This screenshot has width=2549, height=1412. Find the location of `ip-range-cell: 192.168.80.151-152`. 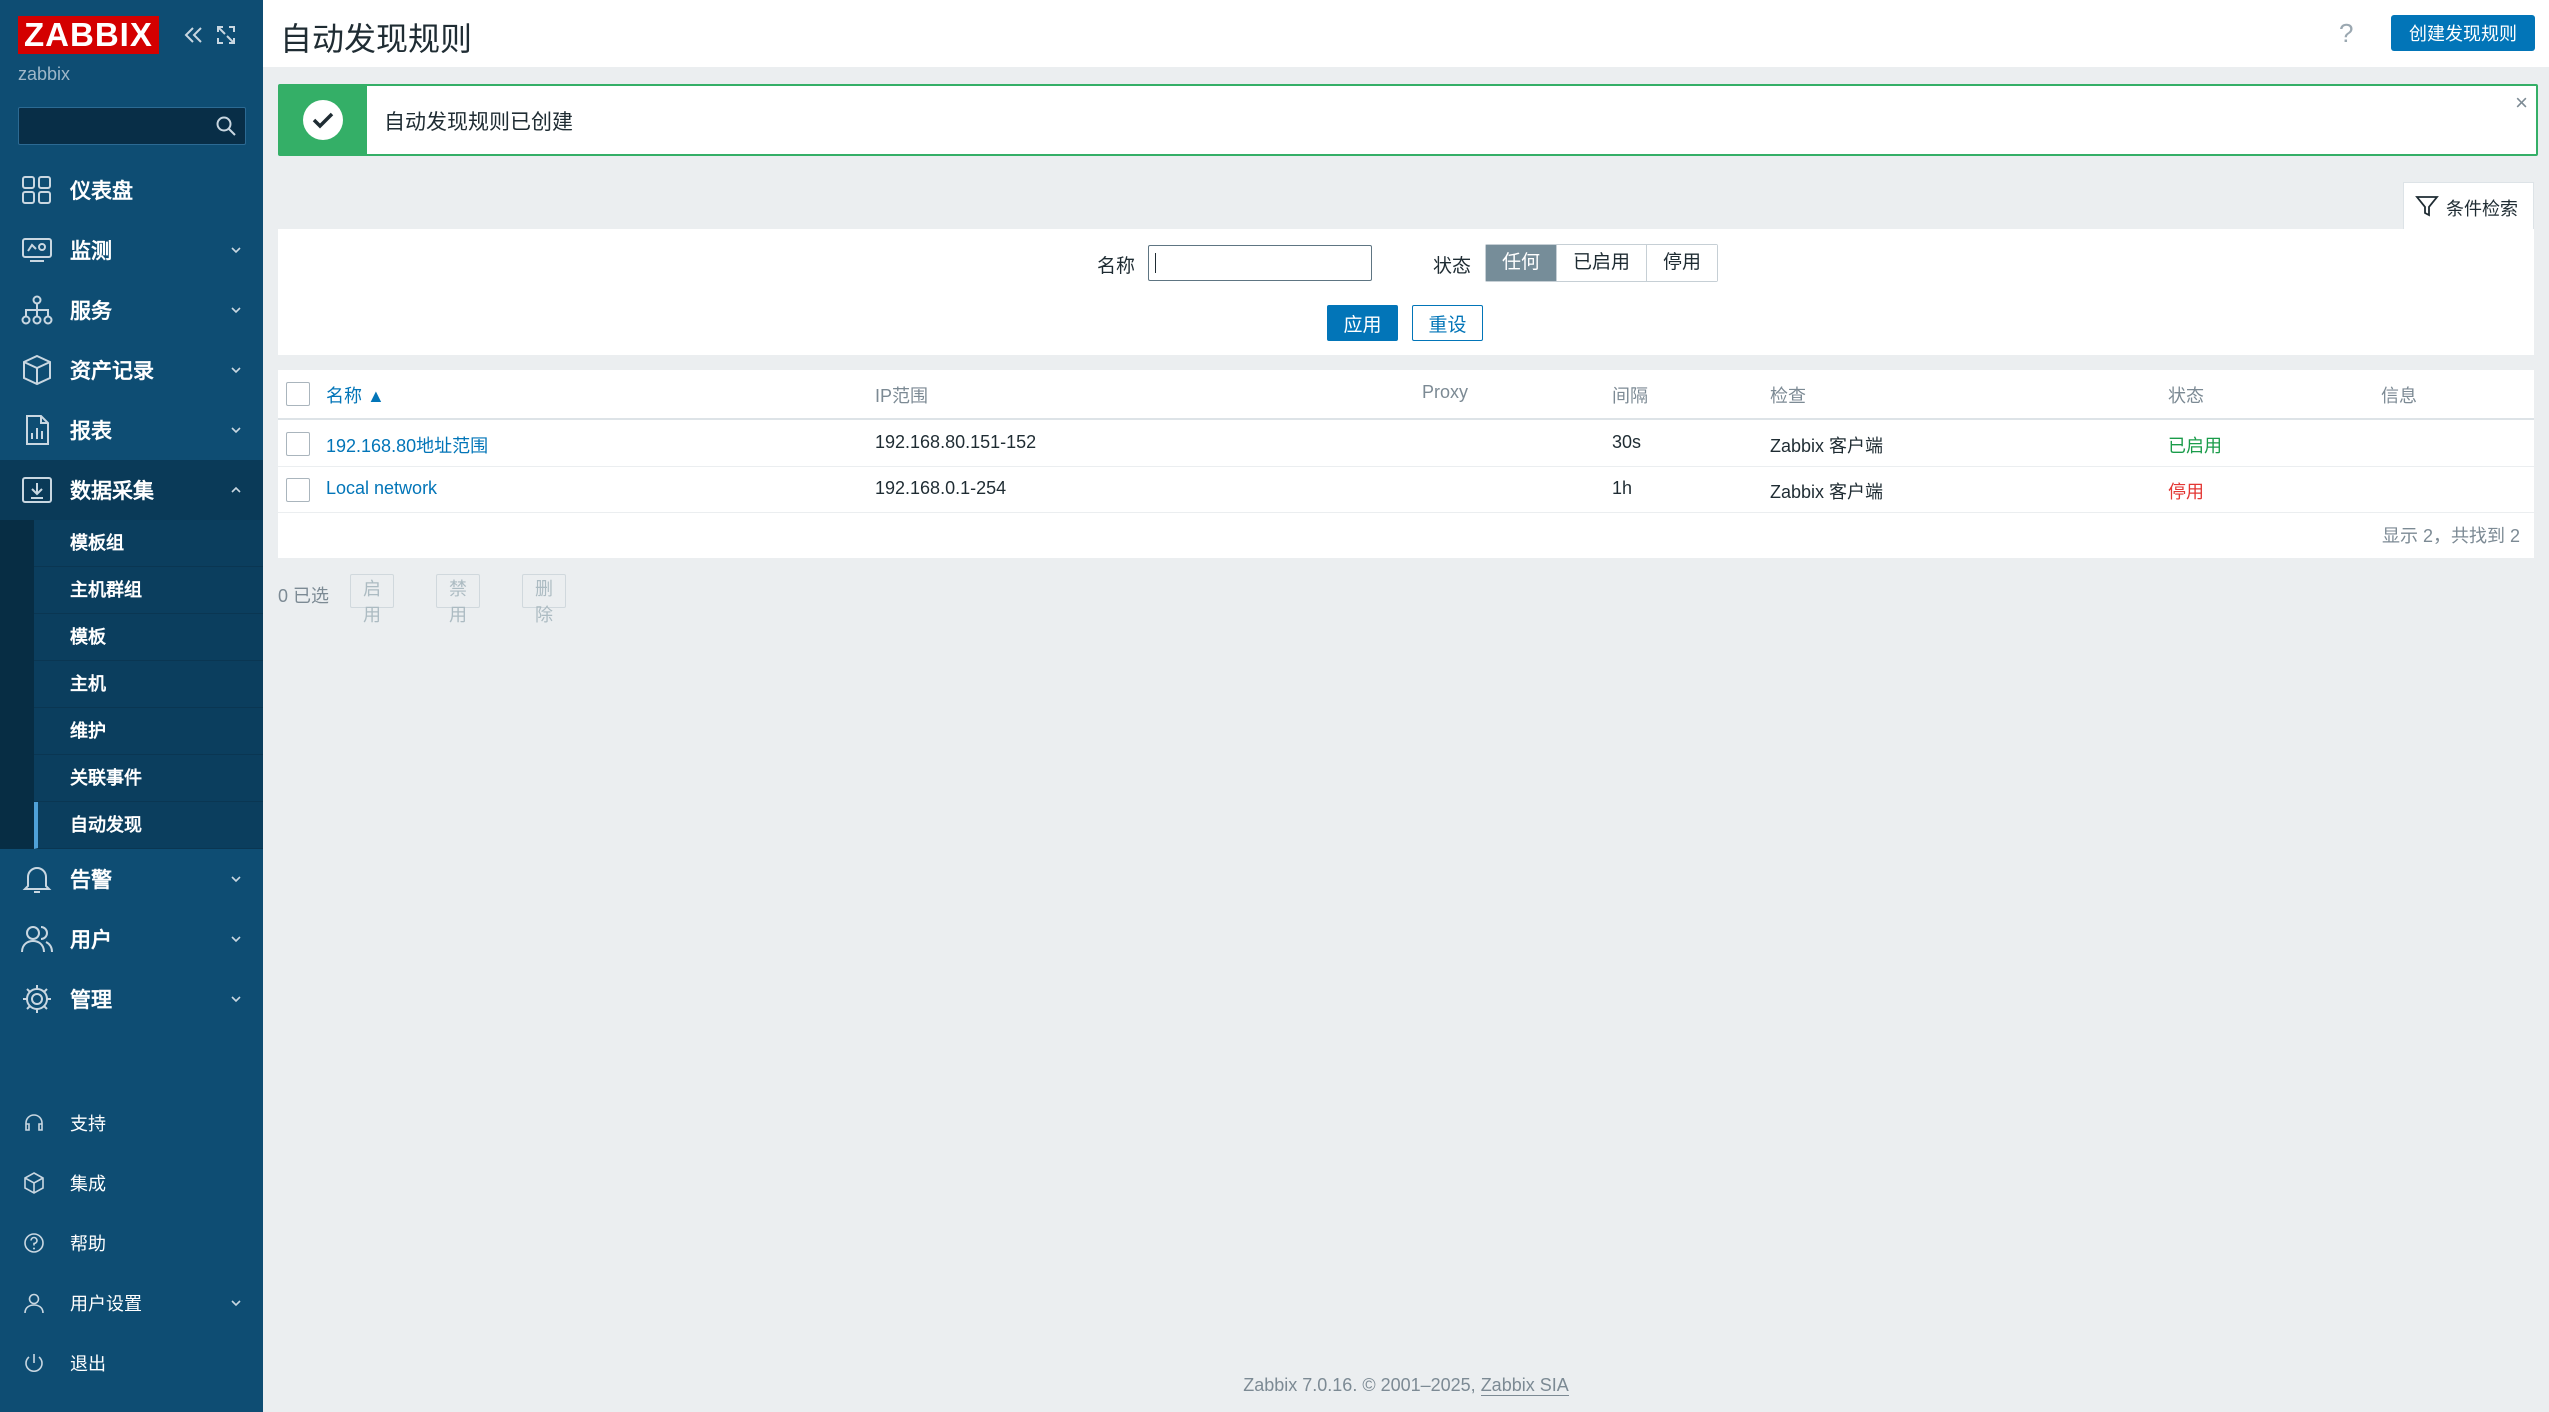

ip-range-cell: 192.168.80.151-152 is located at coordinates (956, 442).